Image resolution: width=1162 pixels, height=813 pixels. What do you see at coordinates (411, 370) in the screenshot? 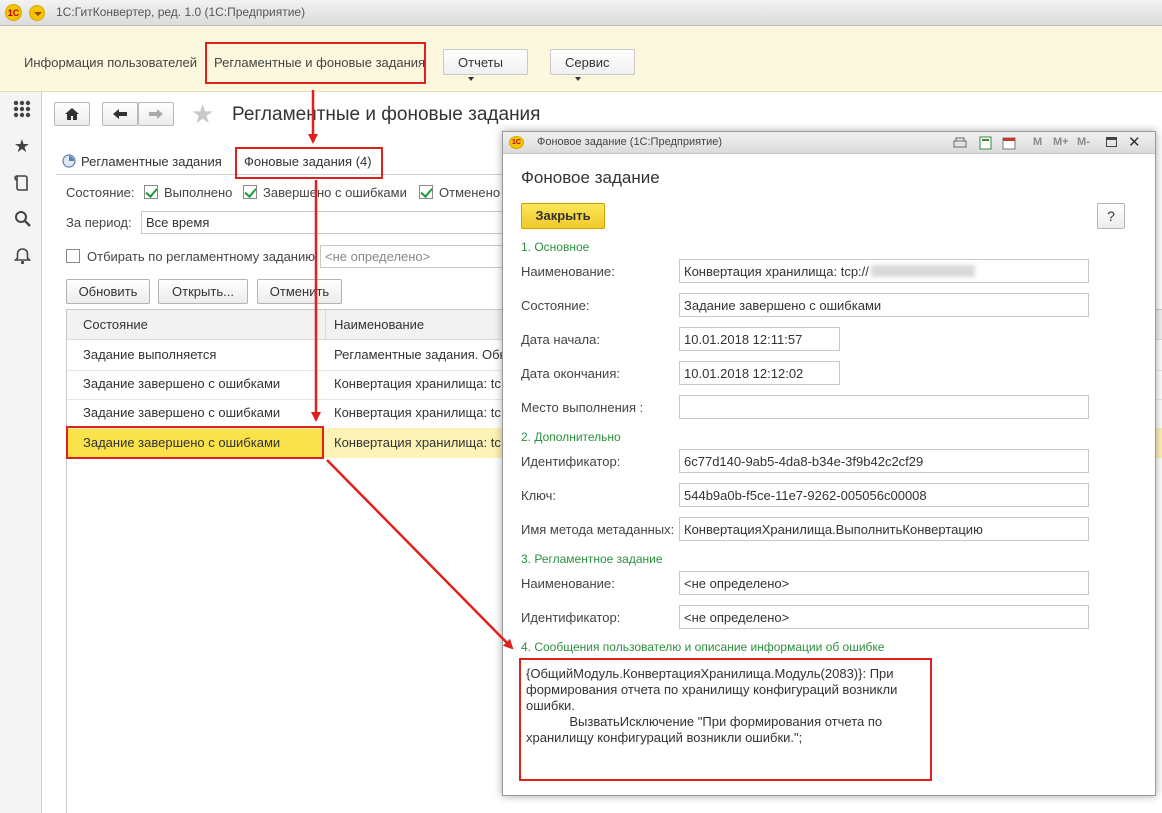
I see `annotation-arrows` at bounding box center [411, 370].